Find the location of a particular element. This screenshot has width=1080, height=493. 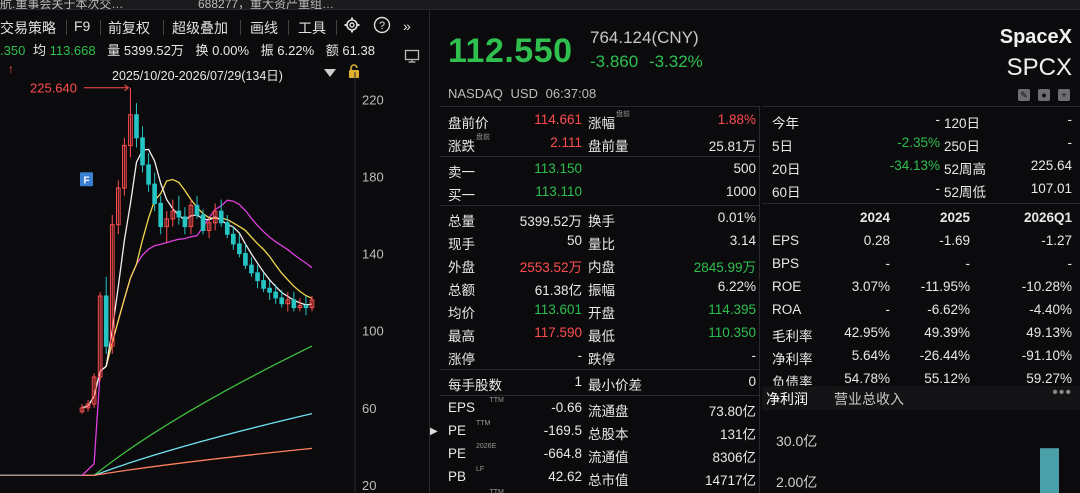

quote-value: 61.38亿 is located at coordinates (558, 290).